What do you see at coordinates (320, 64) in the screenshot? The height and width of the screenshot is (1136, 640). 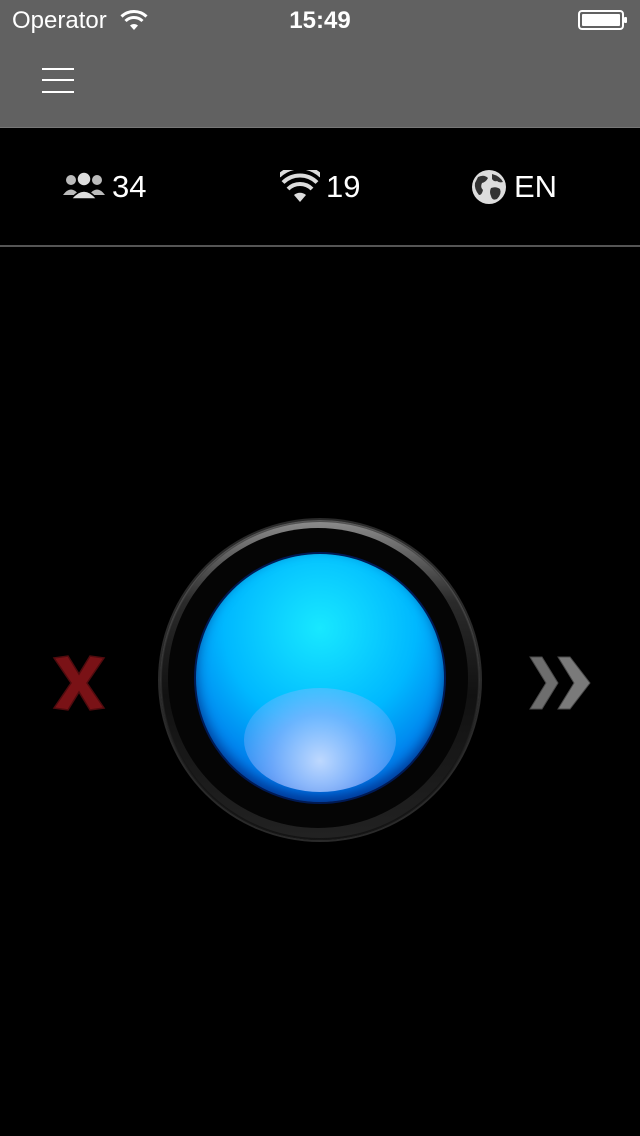 I see `header-bar: Operator 15:49` at bounding box center [320, 64].